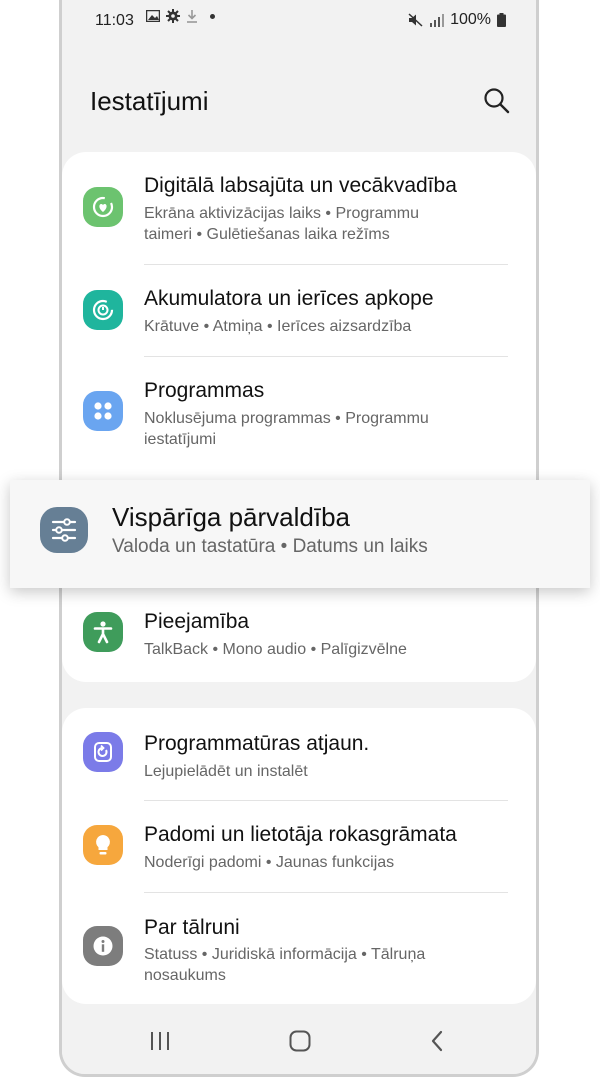 Image resolution: width=600 pixels, height=1077 pixels. What do you see at coordinates (114, 20) in the screenshot?
I see `status-time: 11:03` at bounding box center [114, 20].